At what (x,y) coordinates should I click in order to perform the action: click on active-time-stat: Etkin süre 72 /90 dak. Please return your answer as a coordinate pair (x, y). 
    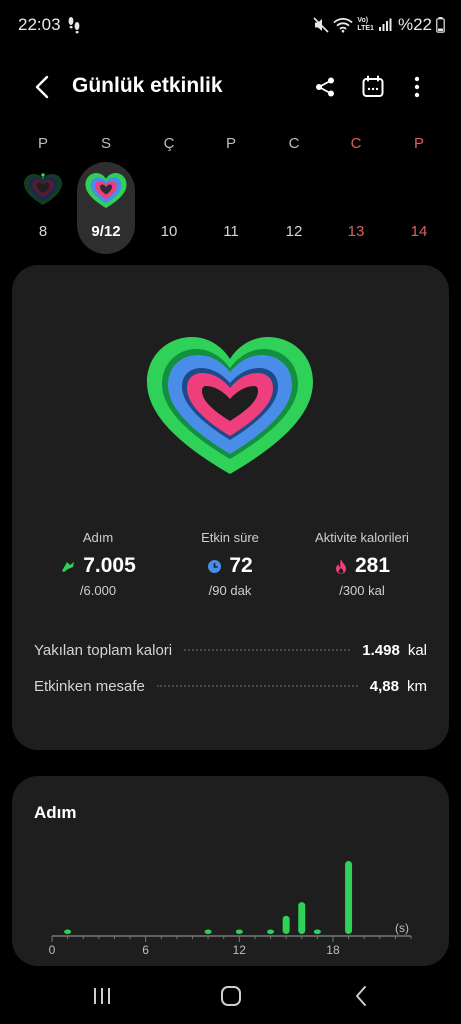
    Looking at the image, I should click on (230, 564).